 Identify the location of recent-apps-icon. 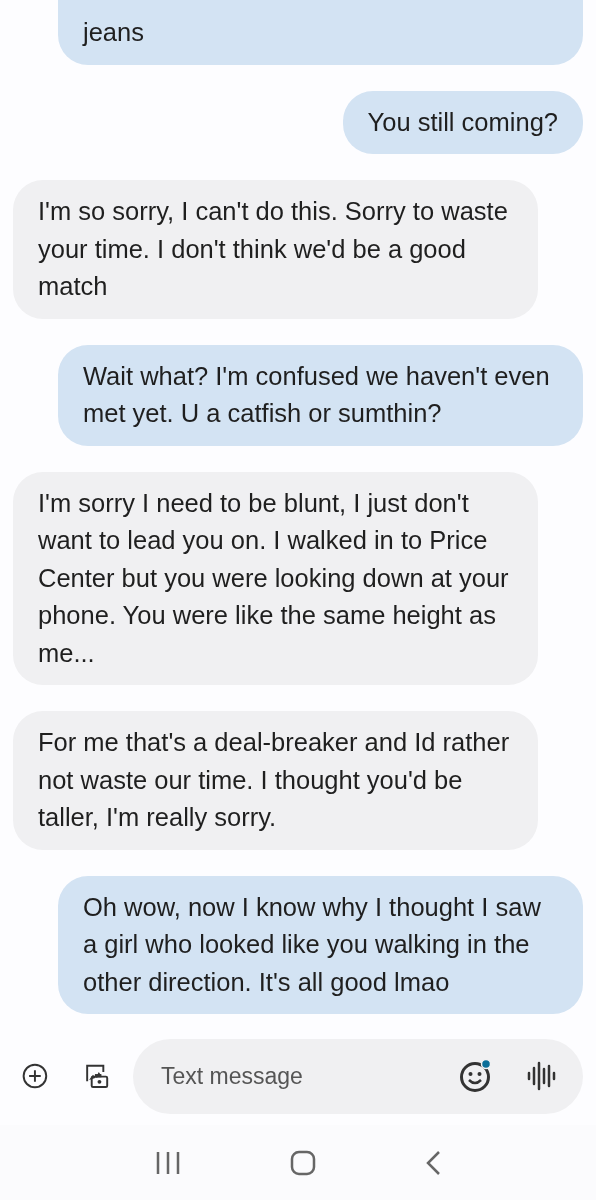
(167, 1162).